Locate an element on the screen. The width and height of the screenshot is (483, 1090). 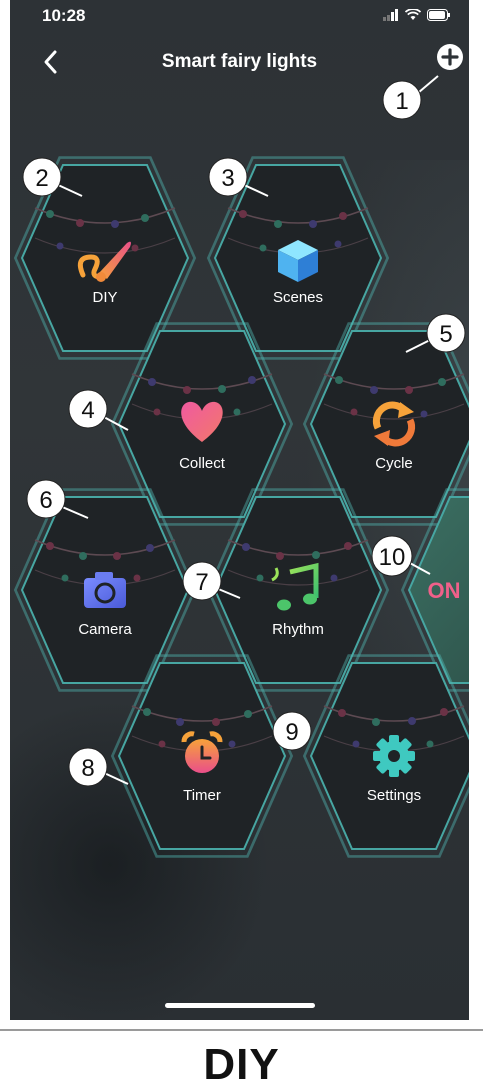
status-time: 10:28 is located at coordinates (64, 15).